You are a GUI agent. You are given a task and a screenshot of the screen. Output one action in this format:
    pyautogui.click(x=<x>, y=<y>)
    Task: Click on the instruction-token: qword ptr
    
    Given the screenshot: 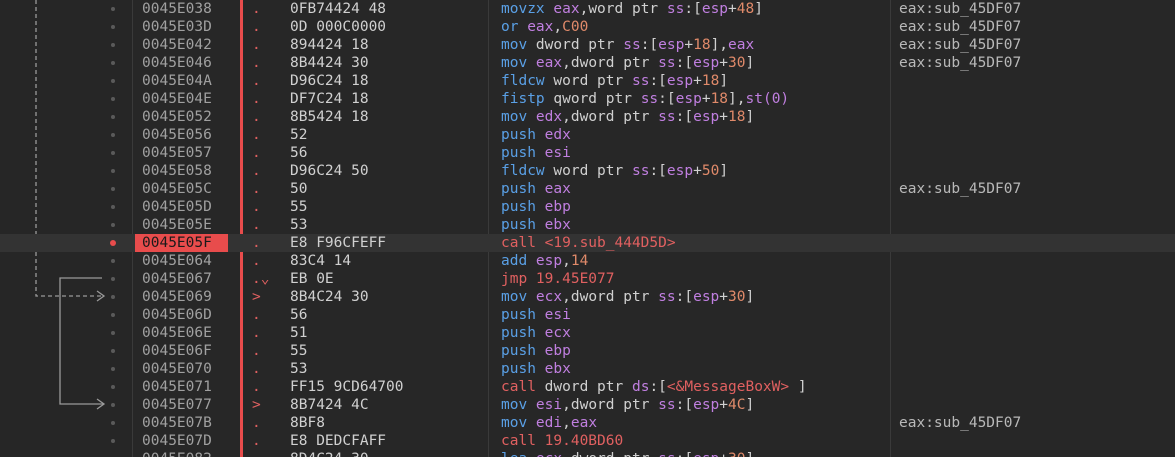 What is the action you would take?
    pyautogui.click(x=597, y=99)
    